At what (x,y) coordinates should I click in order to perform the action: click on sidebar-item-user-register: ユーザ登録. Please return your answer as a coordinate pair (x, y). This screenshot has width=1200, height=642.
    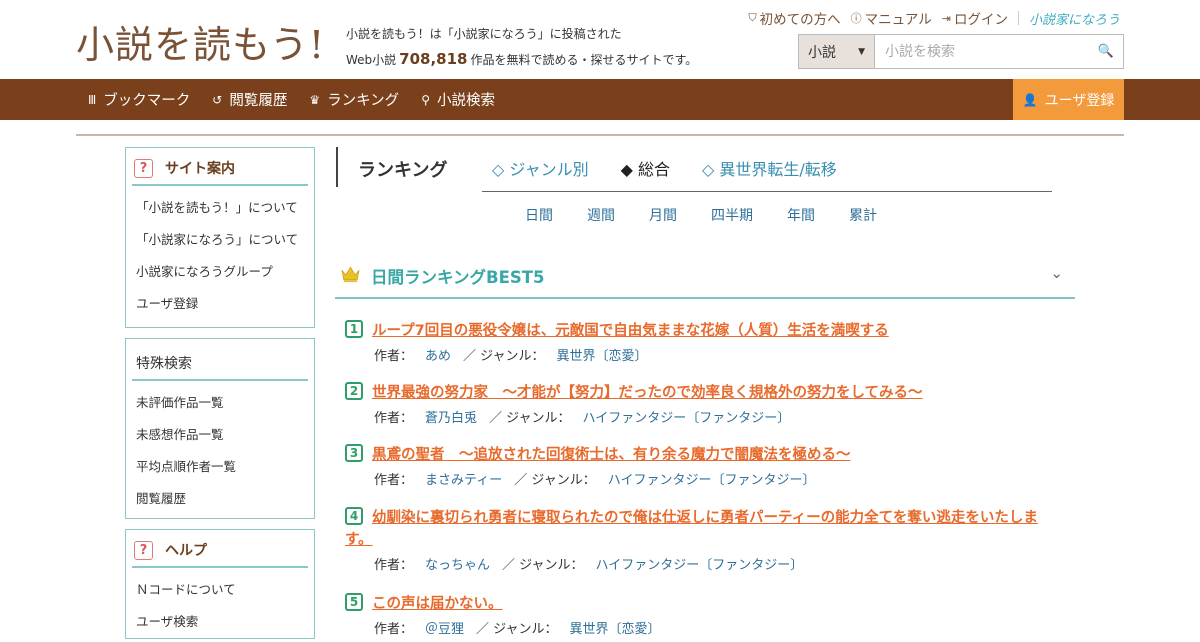
    Looking at the image, I should click on (225, 304).